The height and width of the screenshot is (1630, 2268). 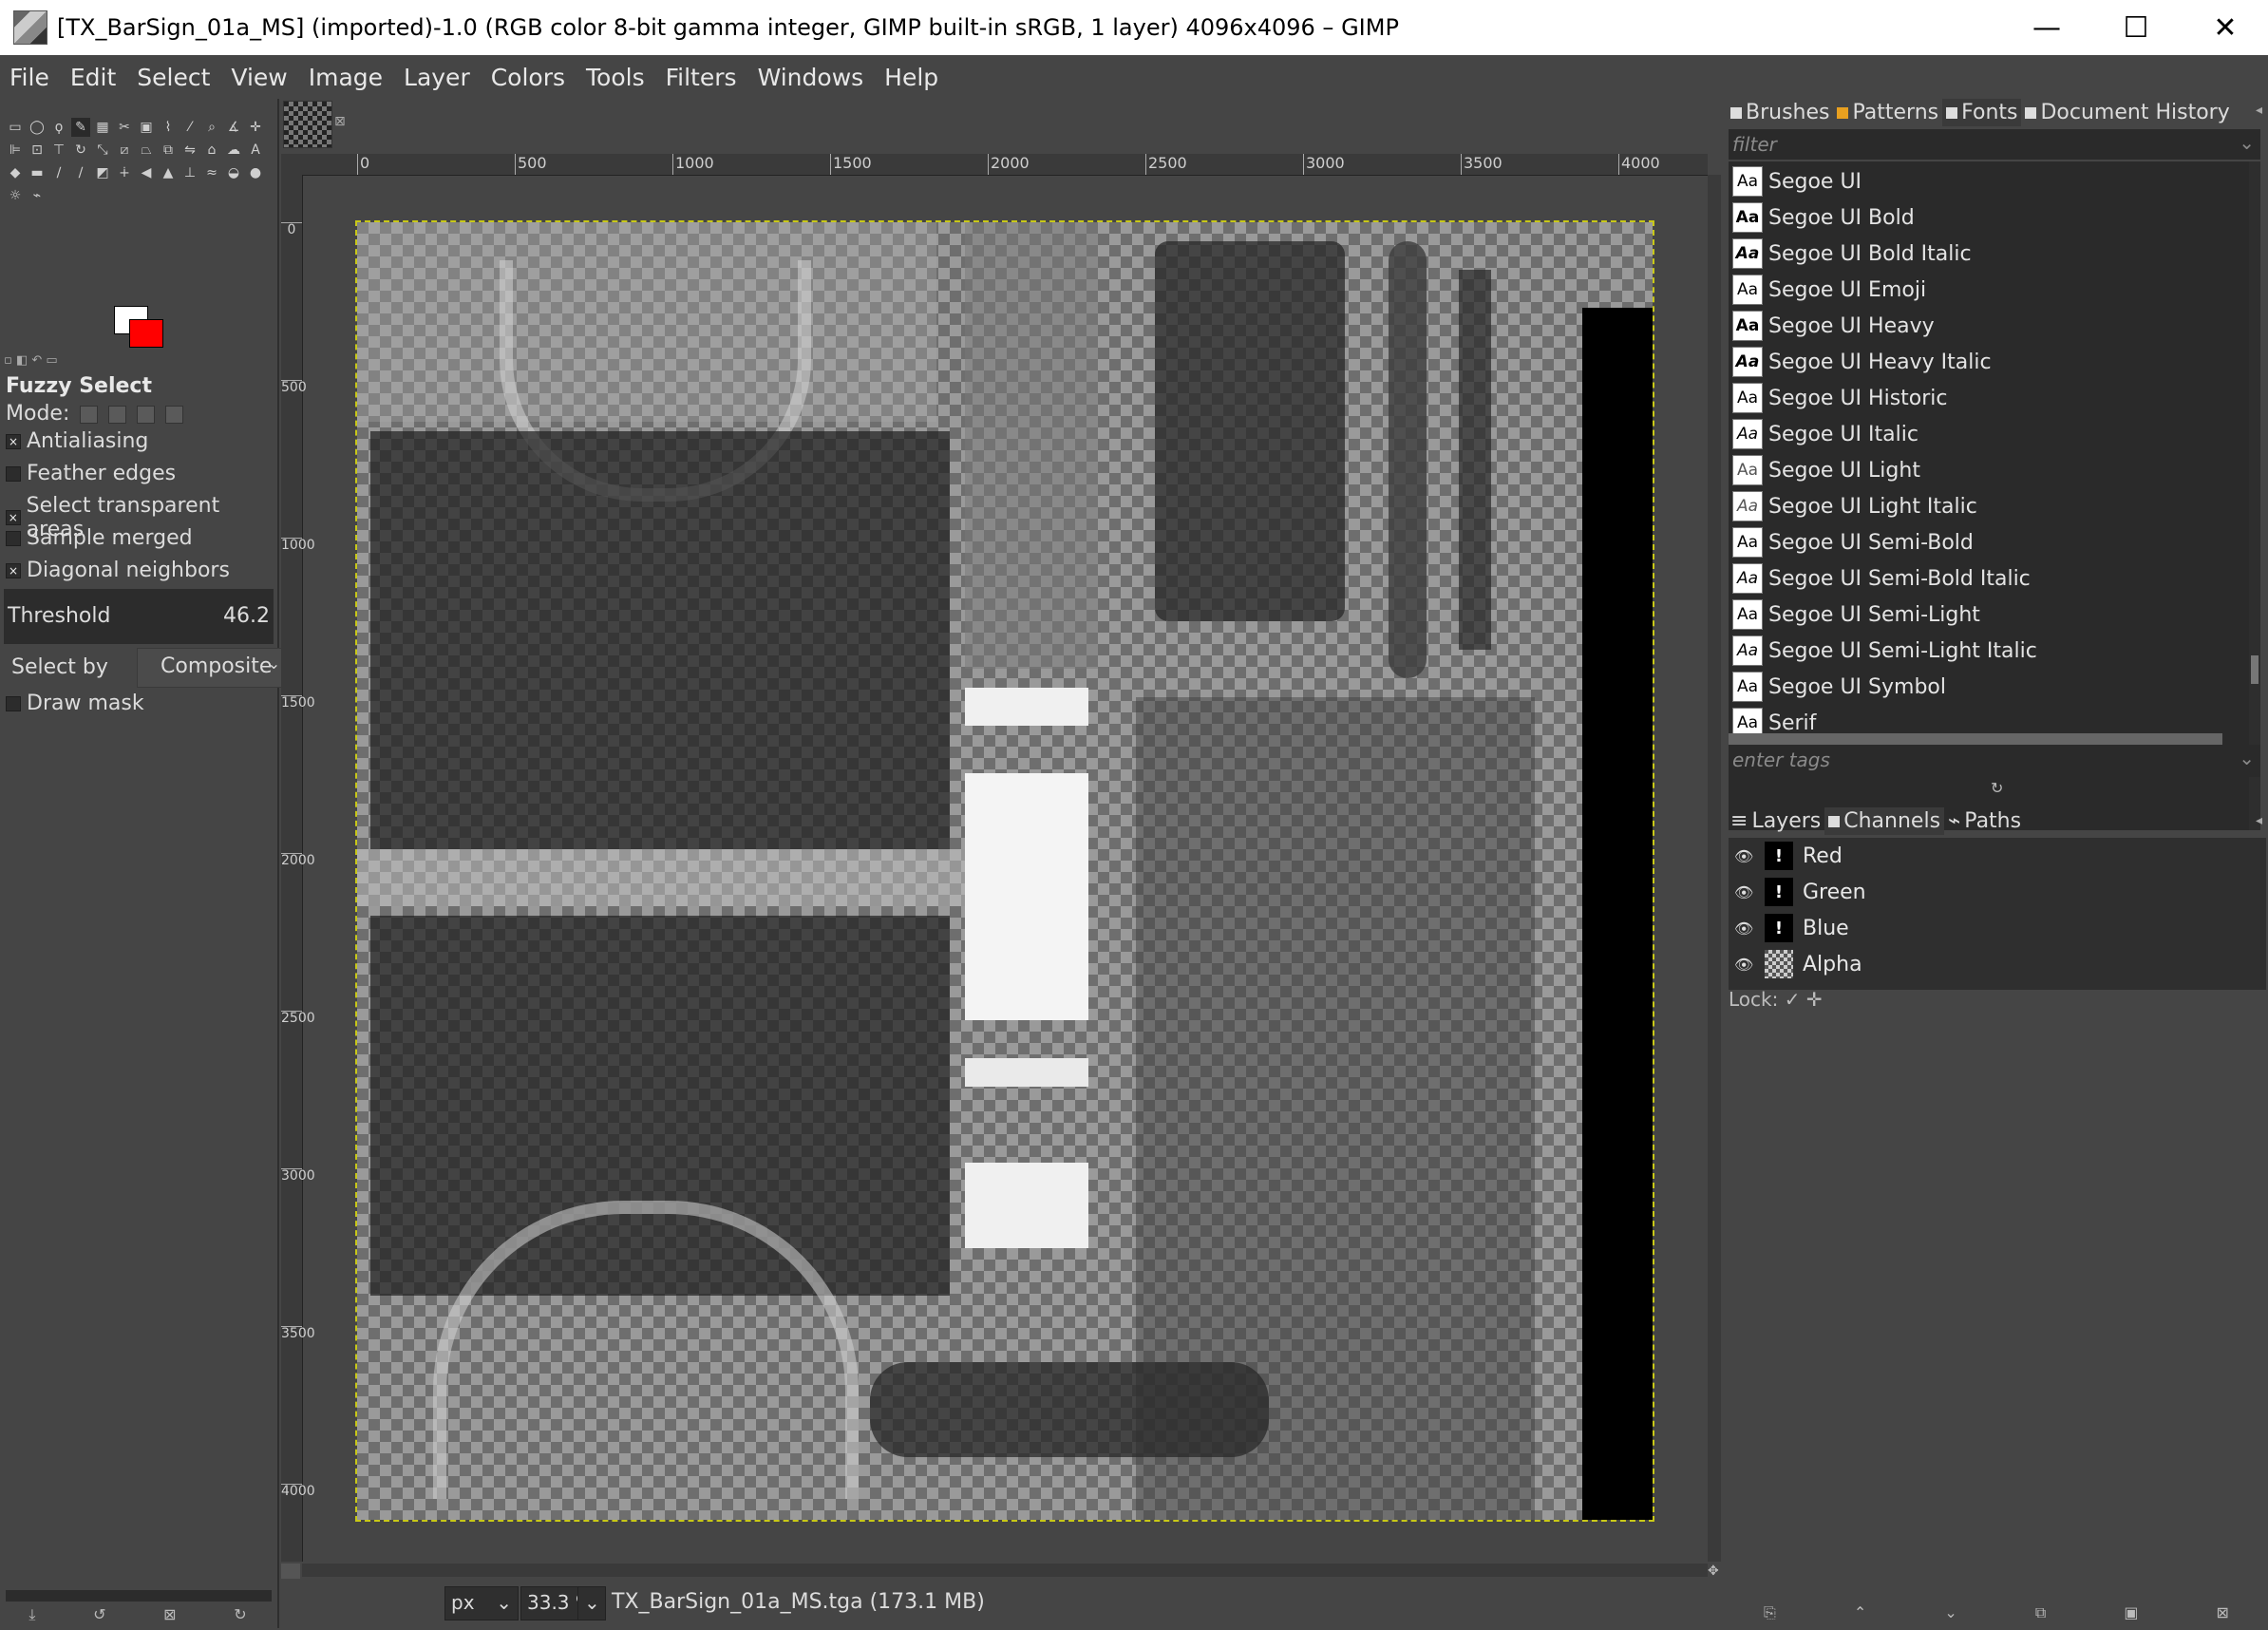 I want to click on menu-help: Help, so click(x=911, y=77).